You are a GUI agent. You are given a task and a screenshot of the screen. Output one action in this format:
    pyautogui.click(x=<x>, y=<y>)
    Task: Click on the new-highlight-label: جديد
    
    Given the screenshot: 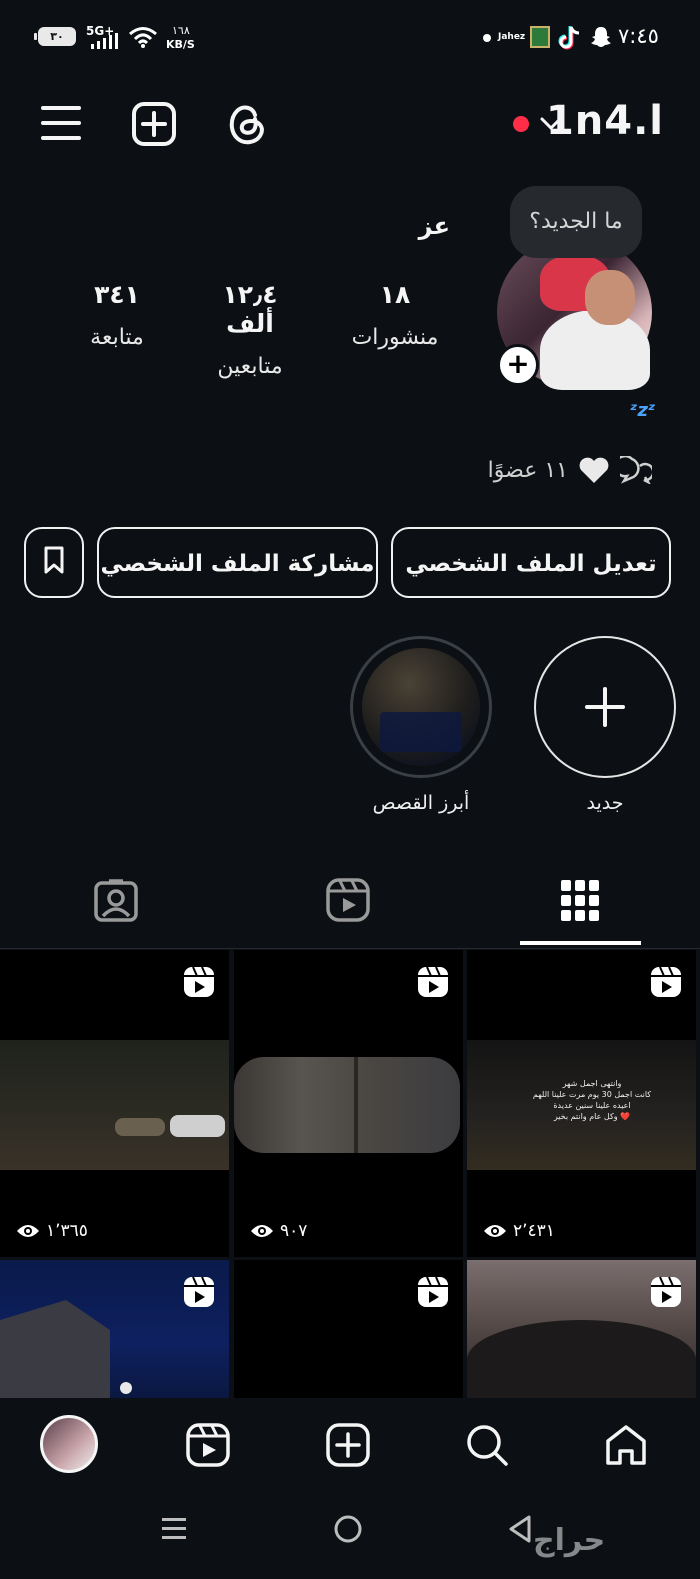 What is the action you would take?
    pyautogui.click(x=605, y=803)
    